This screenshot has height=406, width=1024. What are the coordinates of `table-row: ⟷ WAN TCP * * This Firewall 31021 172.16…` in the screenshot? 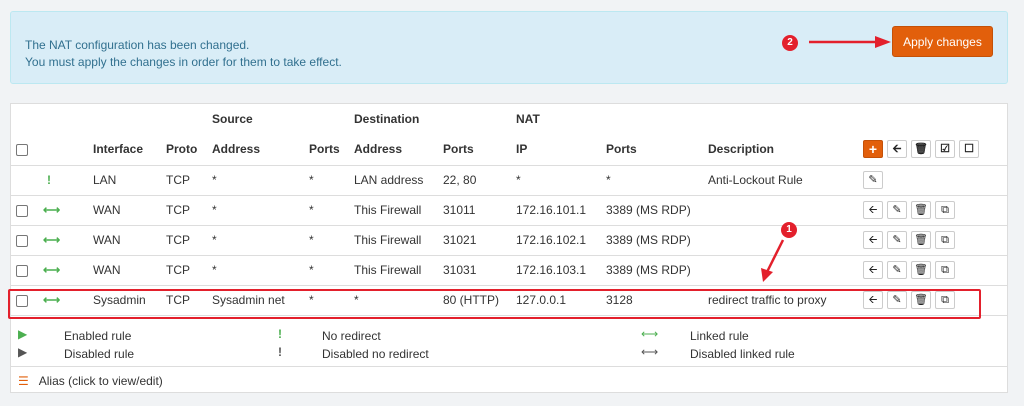 It's located at (509, 240).